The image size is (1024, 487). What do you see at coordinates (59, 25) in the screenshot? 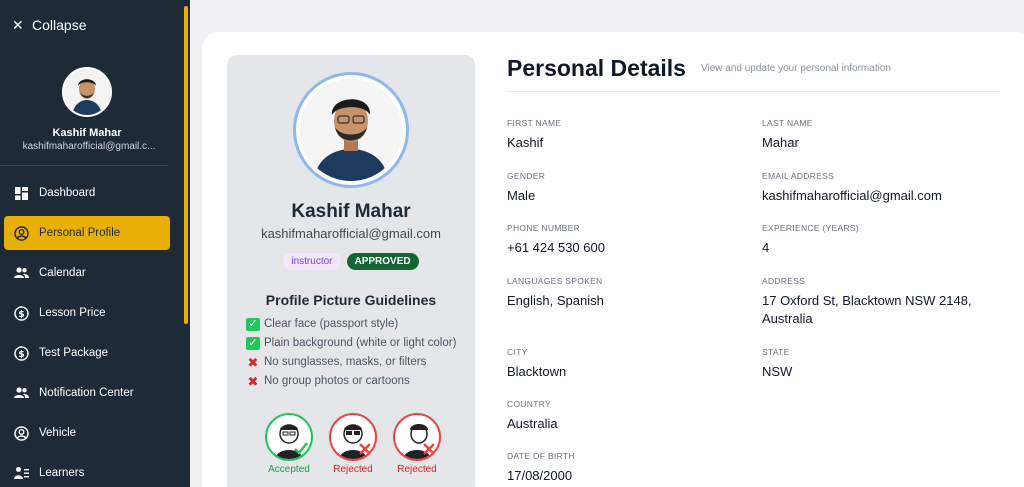
I see `collapse-label: Collapse` at bounding box center [59, 25].